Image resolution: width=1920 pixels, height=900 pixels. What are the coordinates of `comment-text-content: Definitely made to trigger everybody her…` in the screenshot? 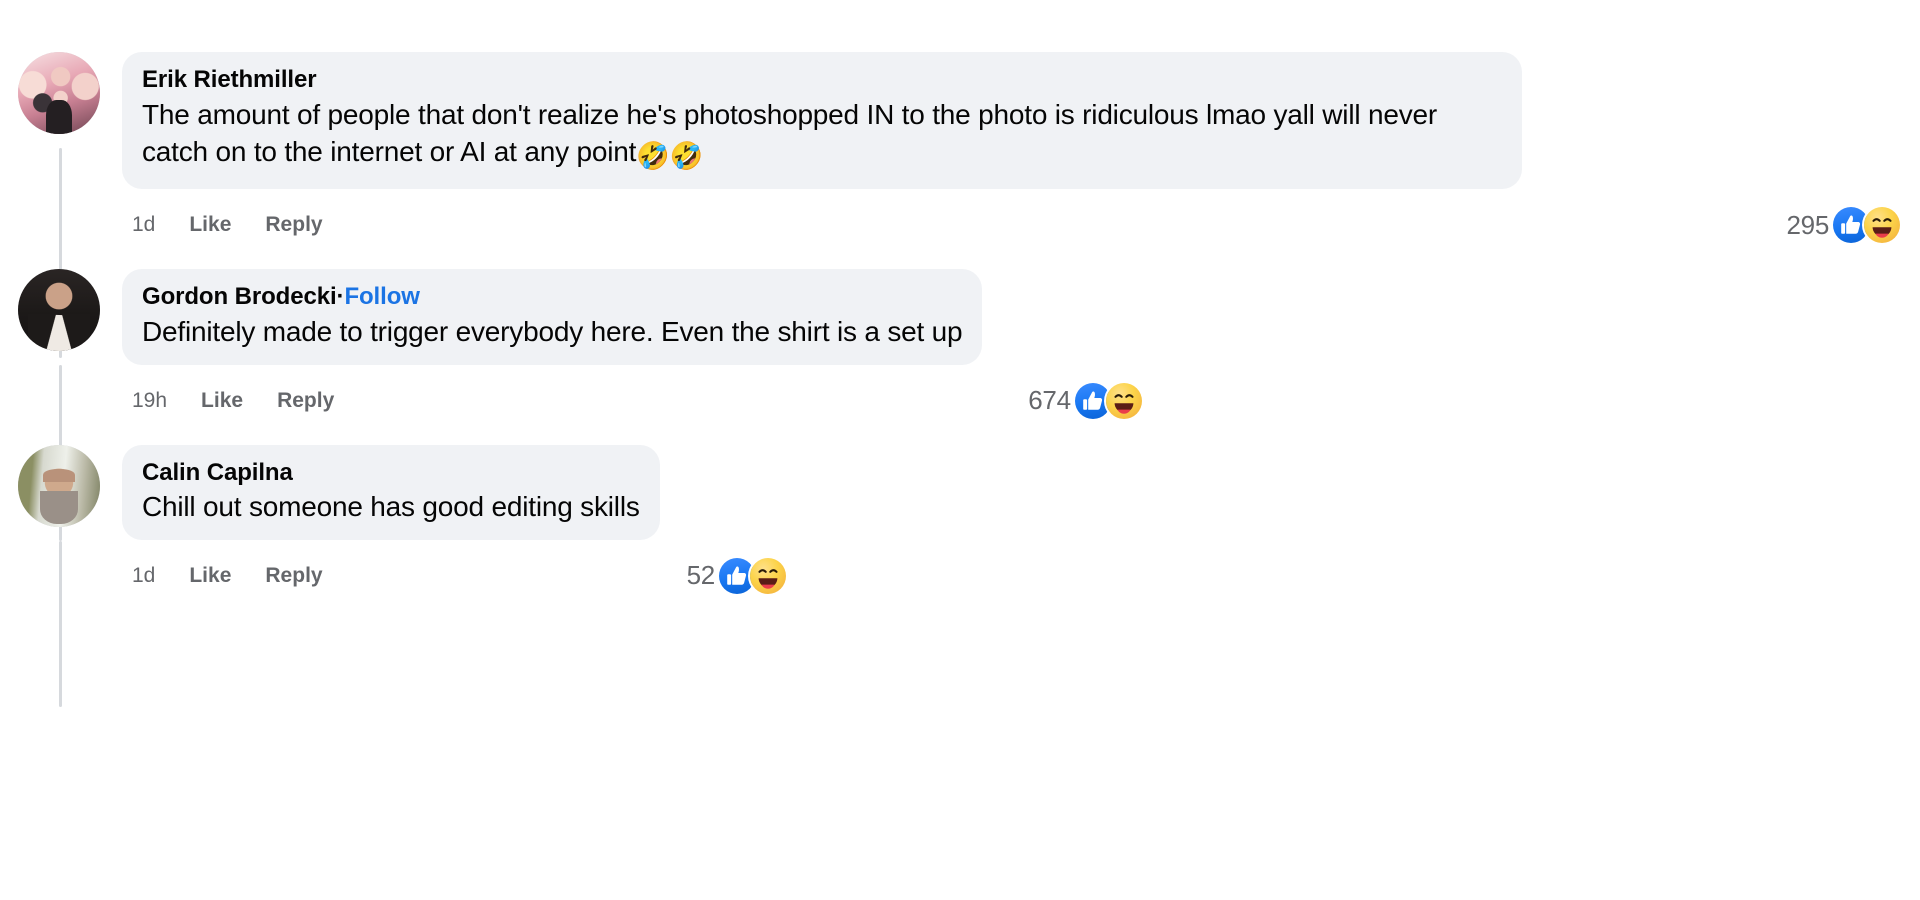 It's located at (552, 332).